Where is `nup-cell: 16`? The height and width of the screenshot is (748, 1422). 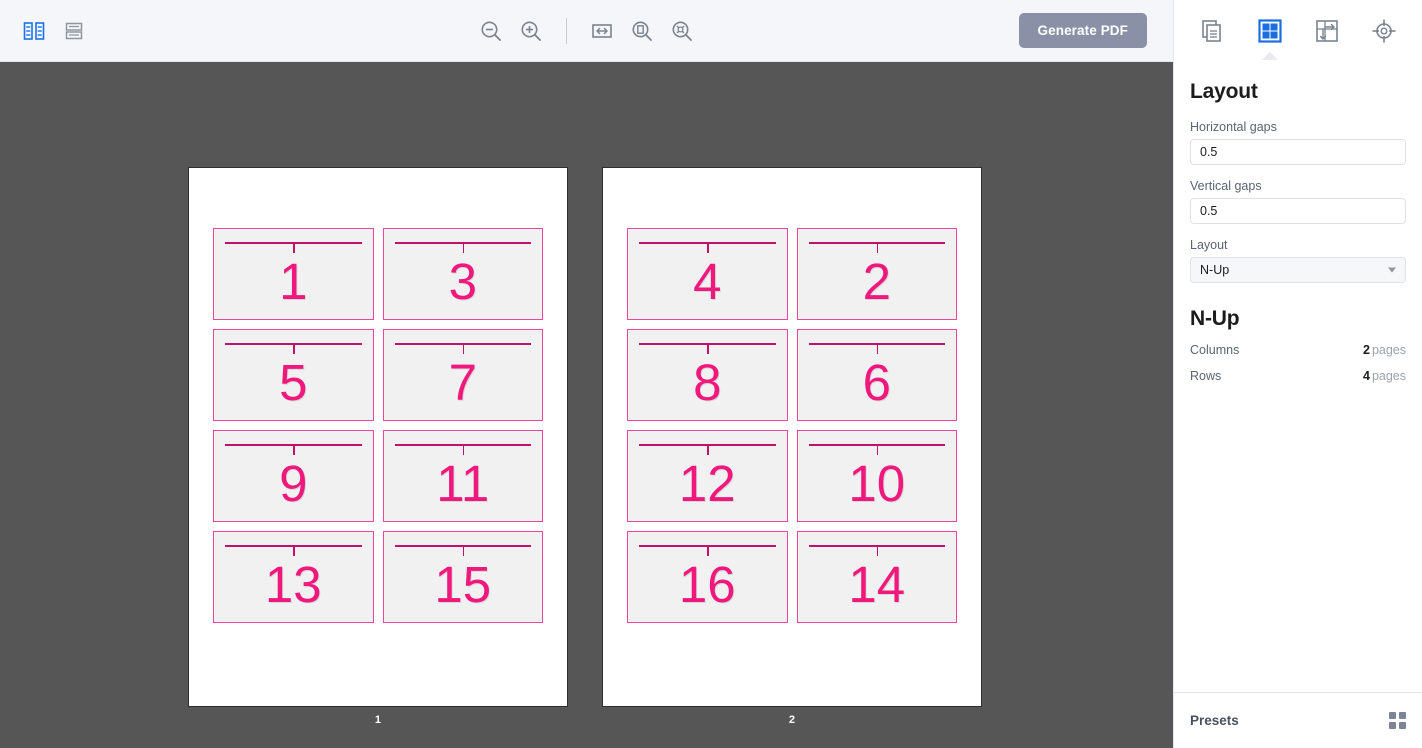
nup-cell: 16 is located at coordinates (707, 577).